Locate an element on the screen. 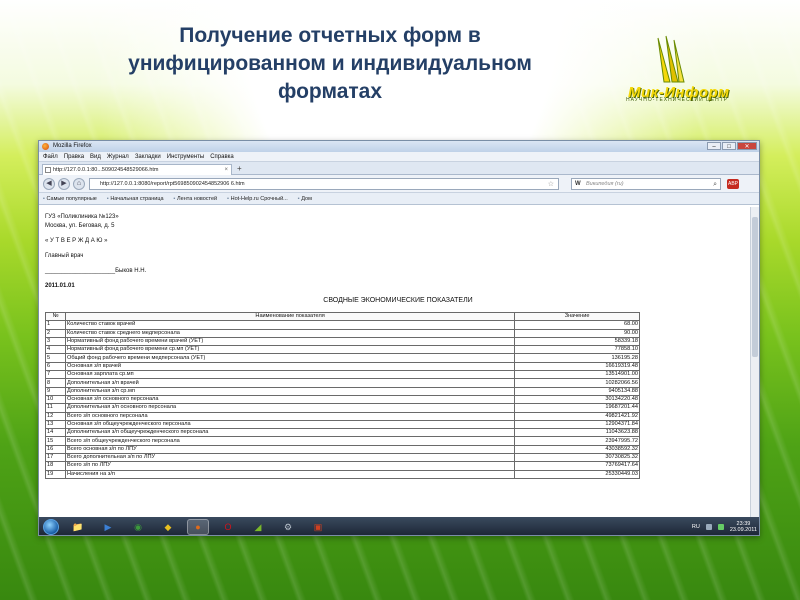 This screenshot has width=800, height=600. row-number: 12 is located at coordinates (55, 416).